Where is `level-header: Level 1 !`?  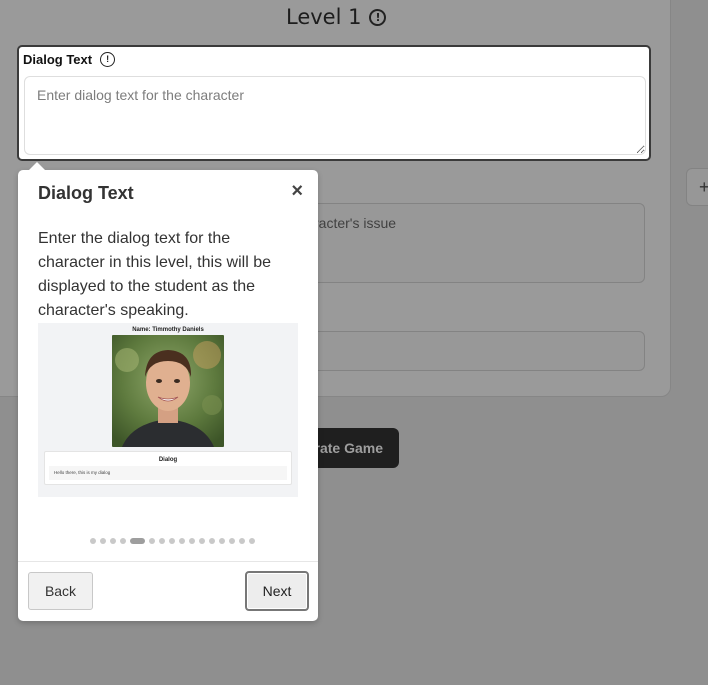
level-header: Level 1 ! is located at coordinates (336, 17).